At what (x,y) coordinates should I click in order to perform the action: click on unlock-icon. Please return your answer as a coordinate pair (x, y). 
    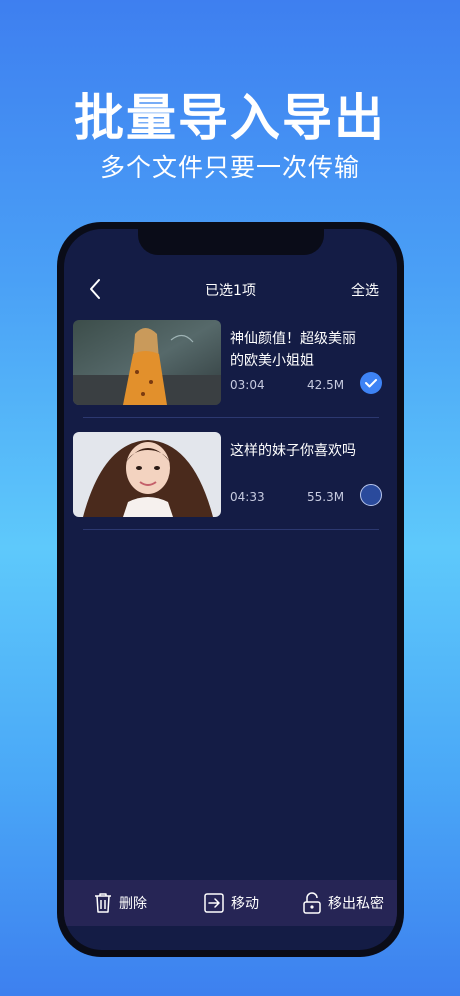
    Looking at the image, I should click on (312, 903).